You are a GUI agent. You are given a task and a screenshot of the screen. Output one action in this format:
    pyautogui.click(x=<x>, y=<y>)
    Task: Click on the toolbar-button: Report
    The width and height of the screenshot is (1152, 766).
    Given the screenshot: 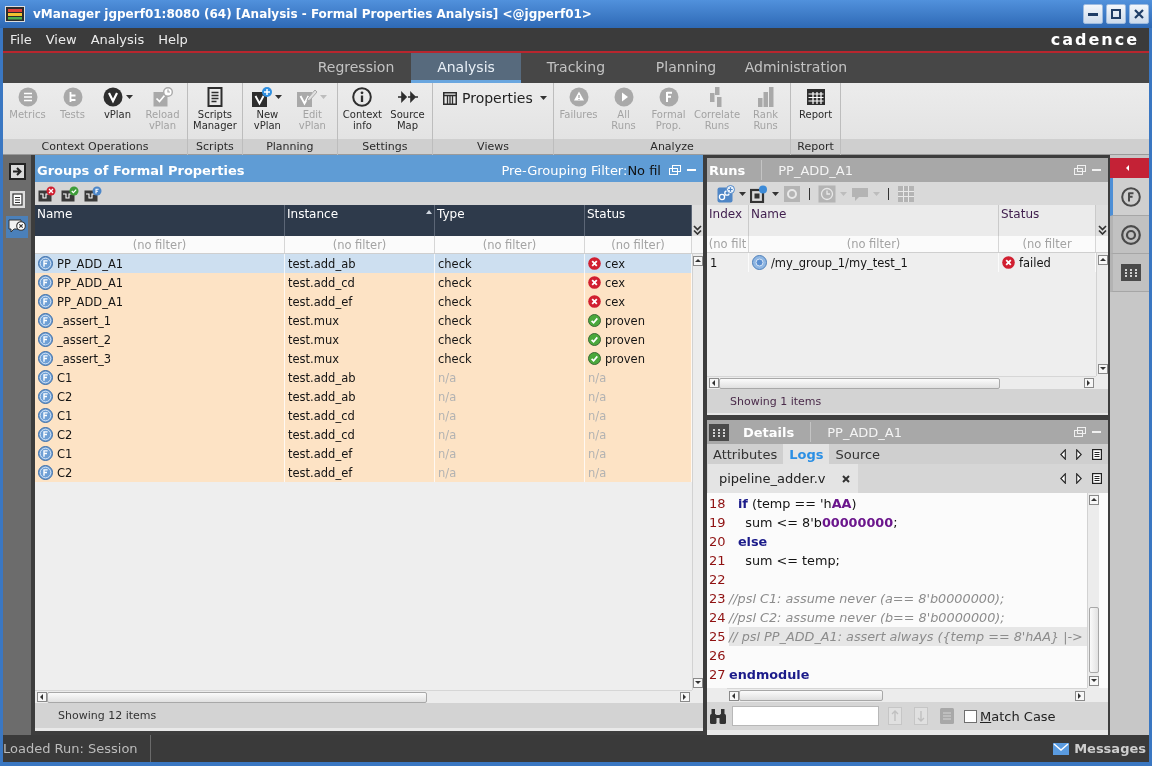 What is the action you would take?
    pyautogui.click(x=816, y=111)
    